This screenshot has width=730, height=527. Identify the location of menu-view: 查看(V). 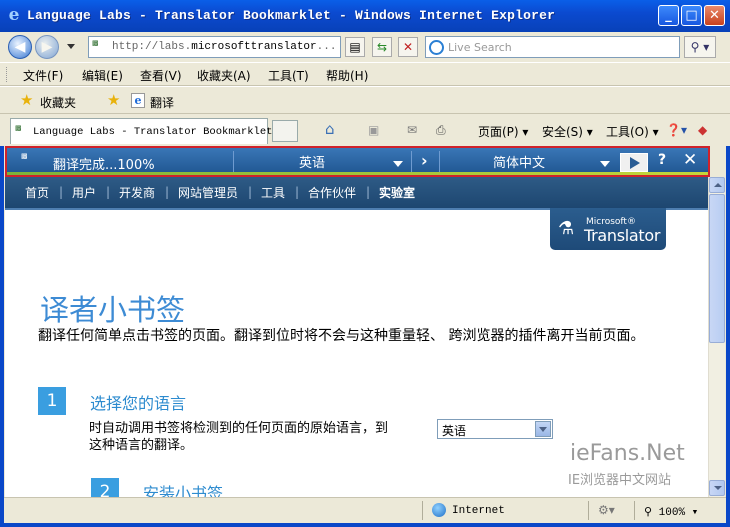
(161, 75).